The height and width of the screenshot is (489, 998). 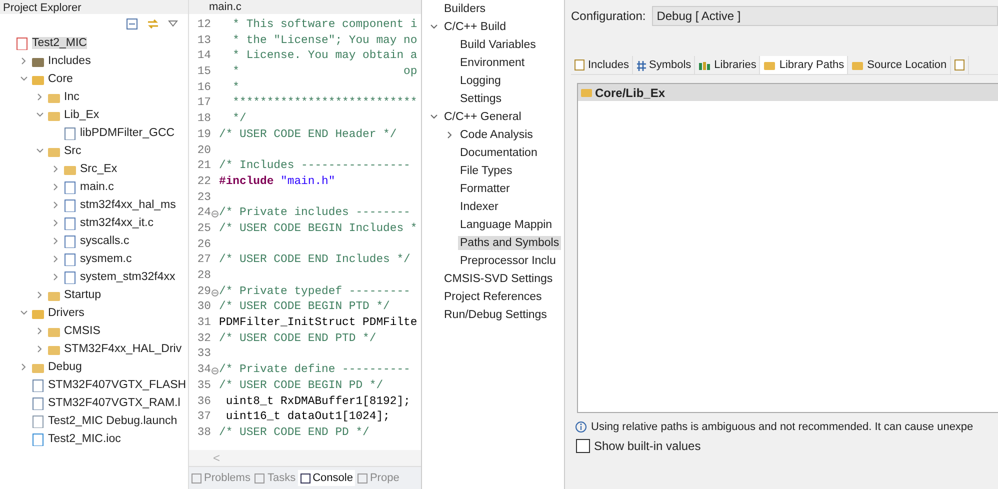 I want to click on nav-item: Formatter, so click(x=485, y=189).